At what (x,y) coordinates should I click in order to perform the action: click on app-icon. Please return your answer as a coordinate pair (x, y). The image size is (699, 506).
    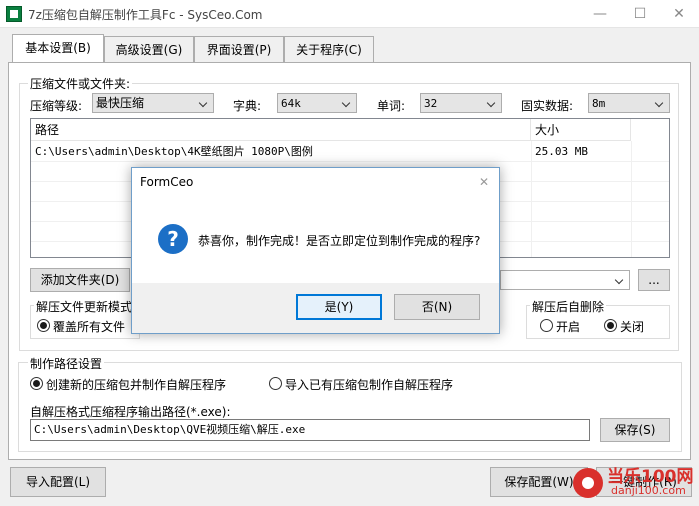
    Looking at the image, I should click on (14, 14).